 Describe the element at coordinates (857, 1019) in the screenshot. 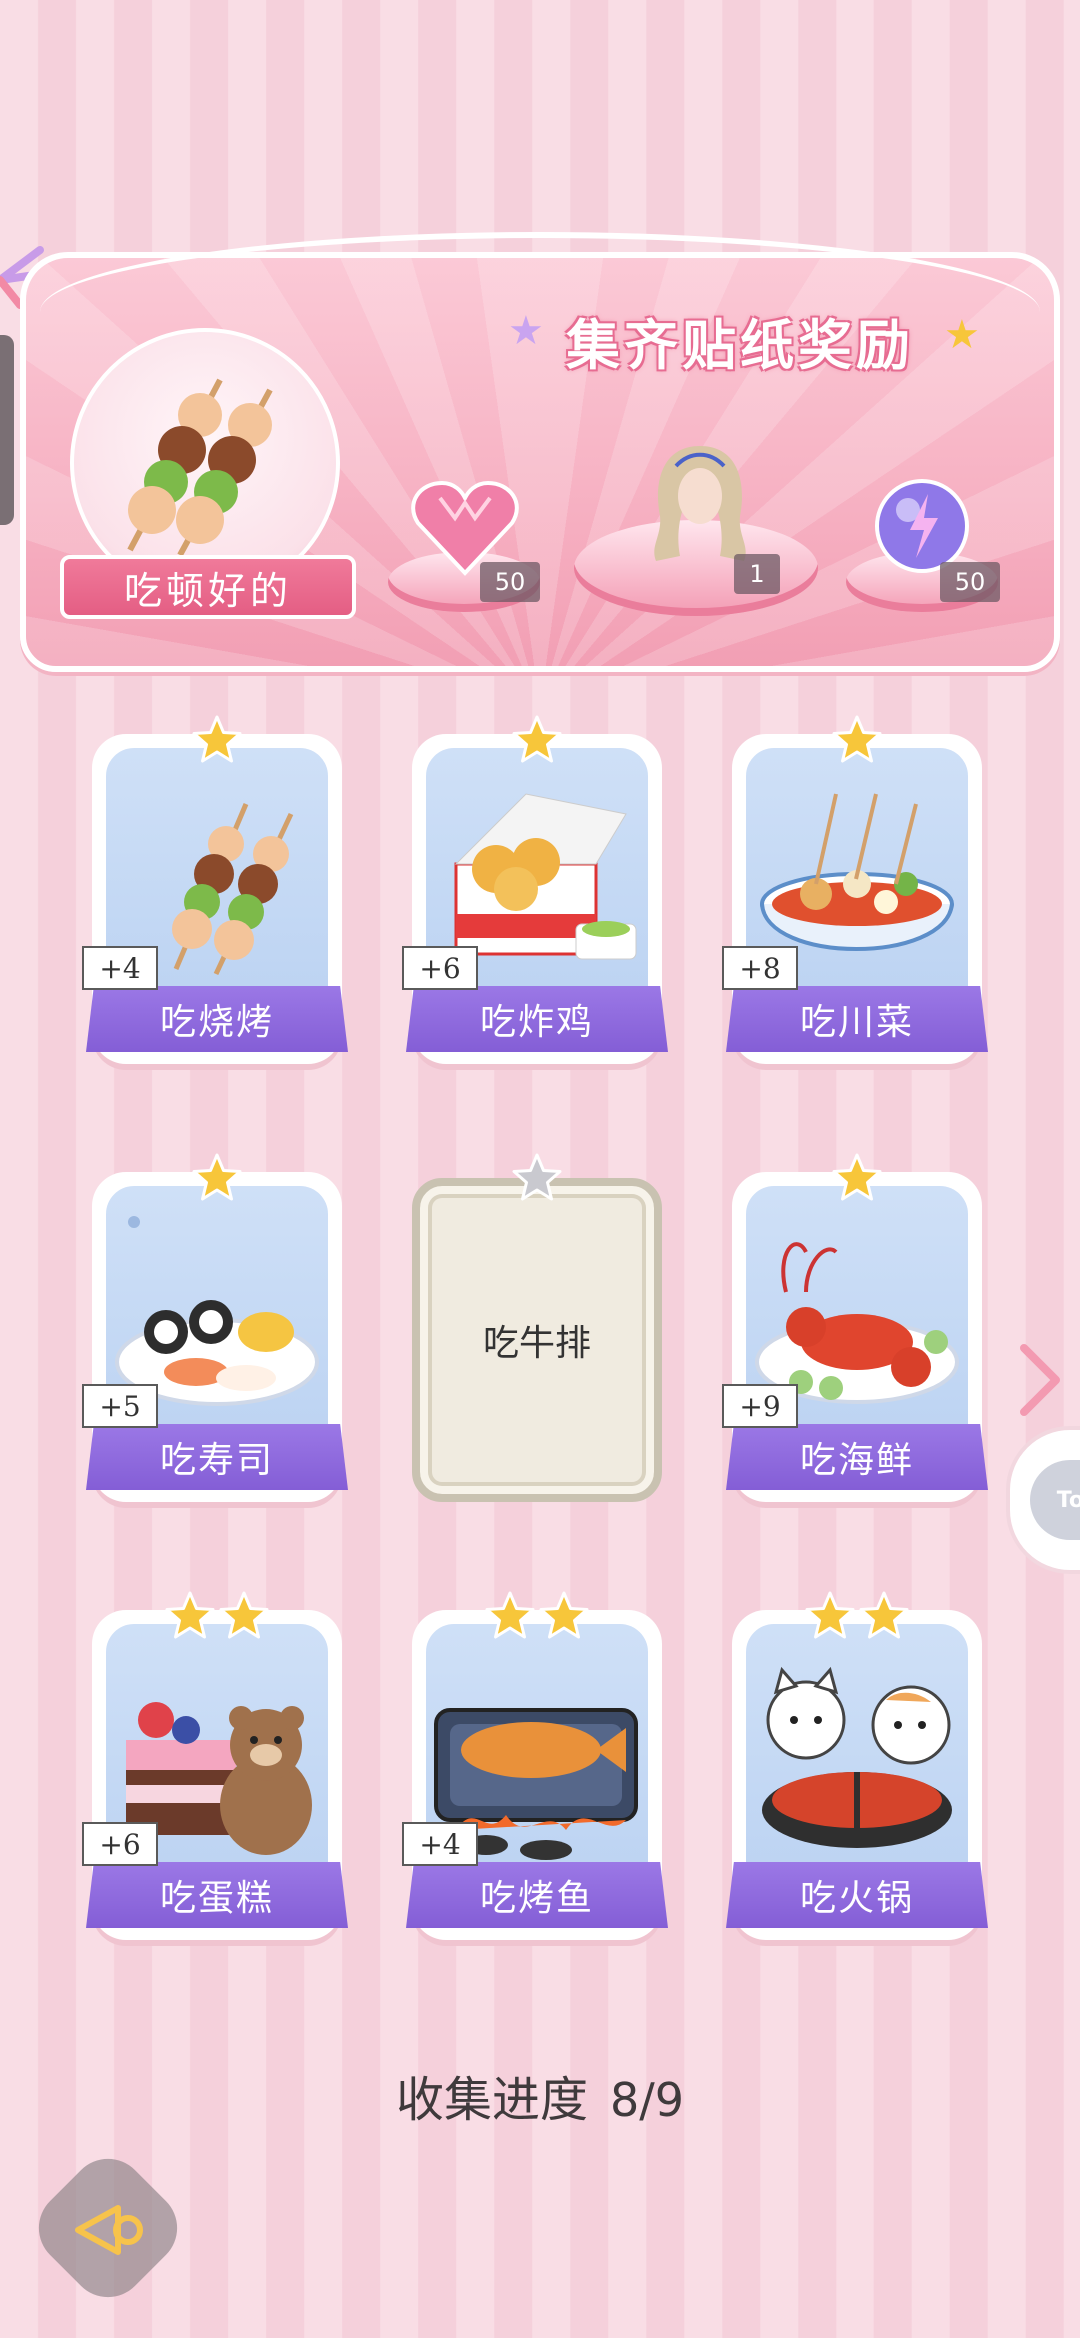

I see `card-label: 吃川菜` at that location.